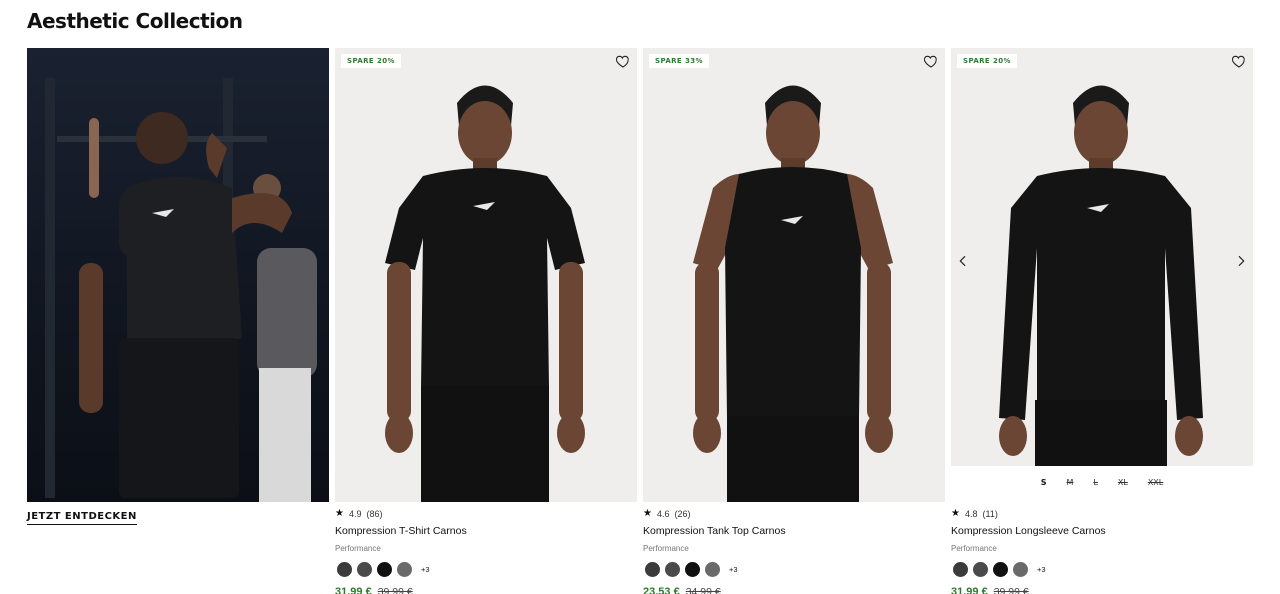 The image size is (1280, 594). I want to click on product-rating: ★ 4.9 (86), so click(486, 513).